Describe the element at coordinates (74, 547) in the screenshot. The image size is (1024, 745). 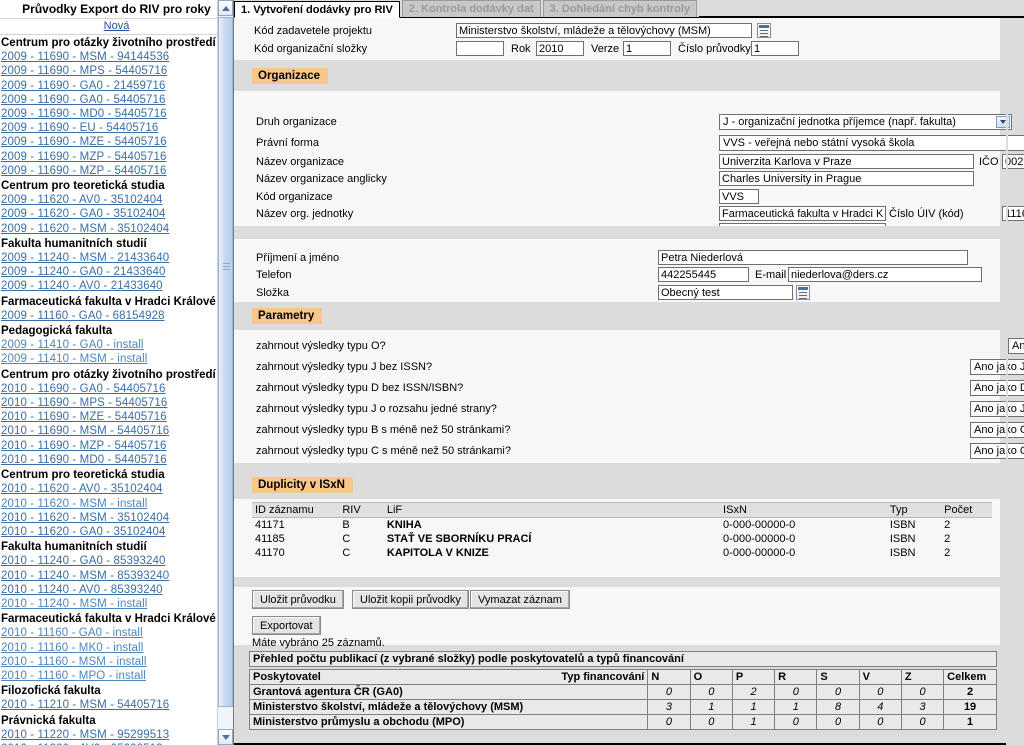
I see `sidebar-group-header: Fakulta humanitních studií` at that location.